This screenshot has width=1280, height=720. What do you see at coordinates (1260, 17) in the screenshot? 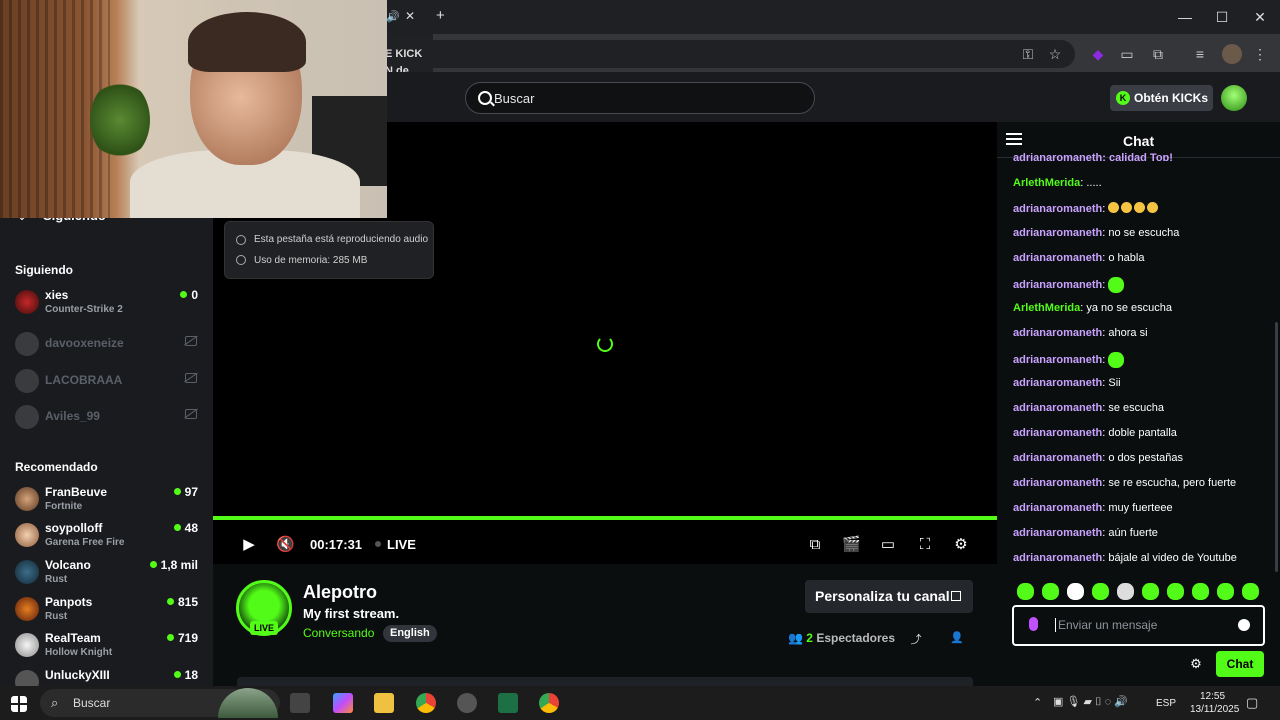
I see `close-window-button: ✕` at bounding box center [1260, 17].